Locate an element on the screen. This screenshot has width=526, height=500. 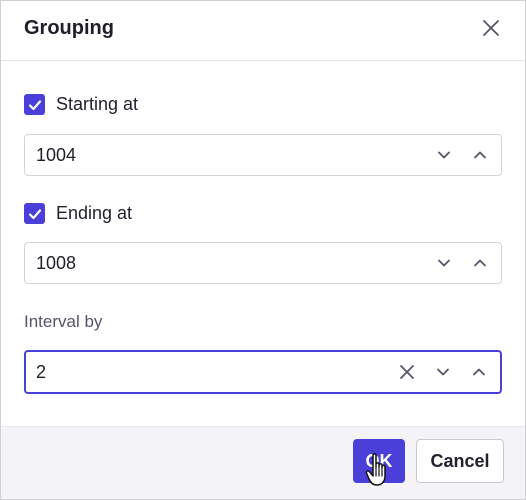
close-icon is located at coordinates (491, 28).